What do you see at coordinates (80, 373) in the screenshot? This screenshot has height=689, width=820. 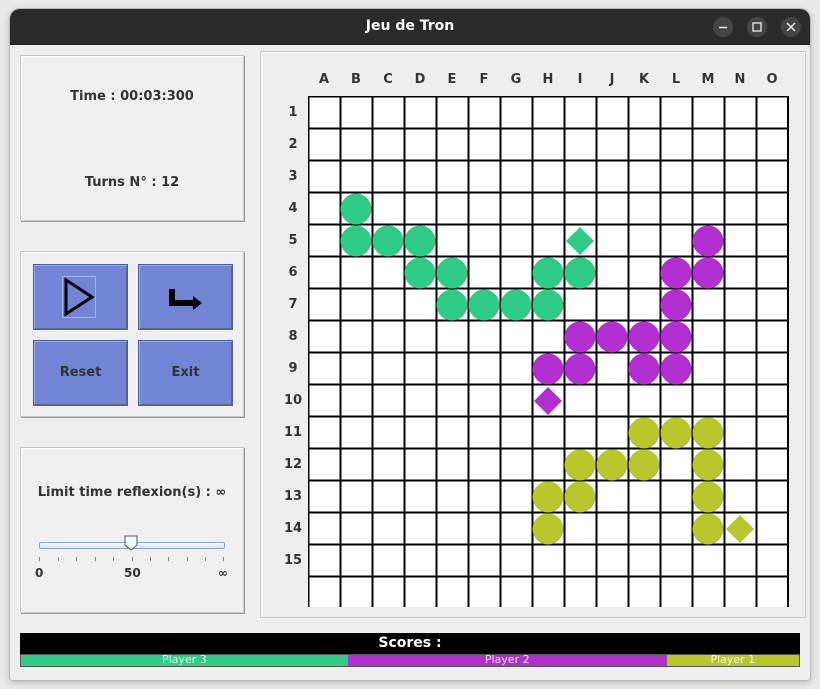 I see `reset-button: Reset` at bounding box center [80, 373].